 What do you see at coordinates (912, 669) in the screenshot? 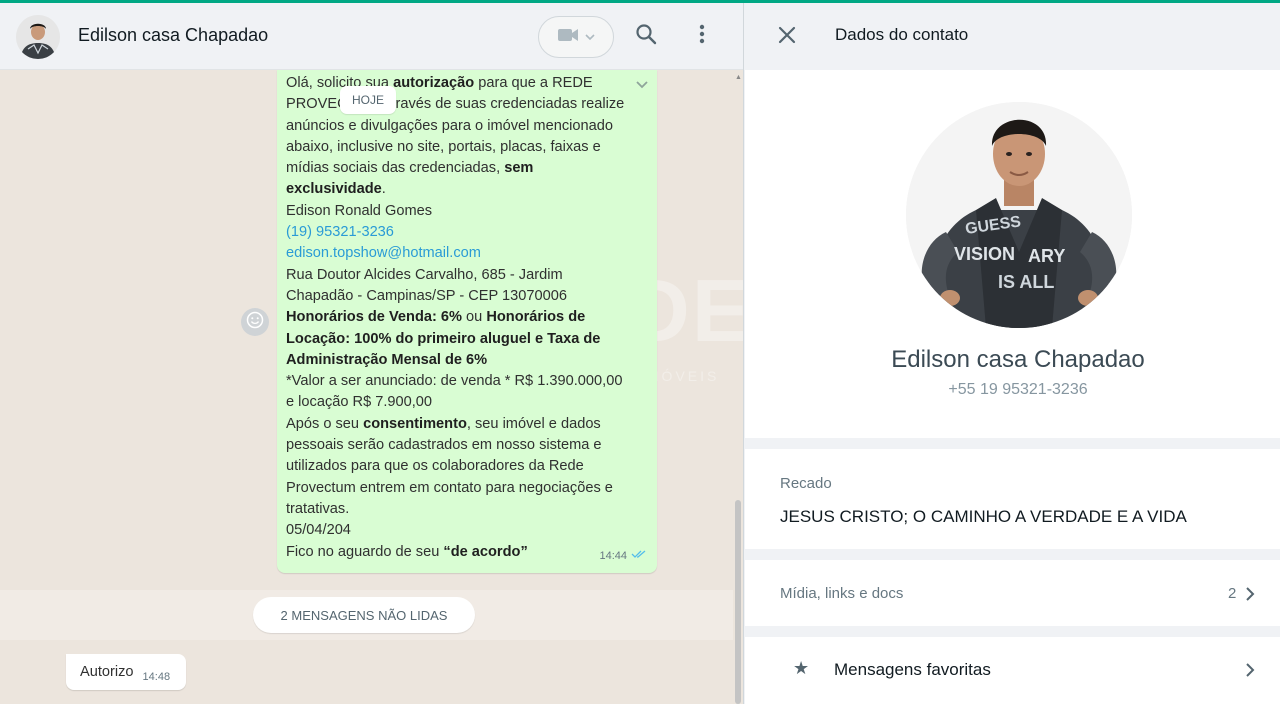
I see `starred-messages-label: Mensagens favoritas` at bounding box center [912, 669].